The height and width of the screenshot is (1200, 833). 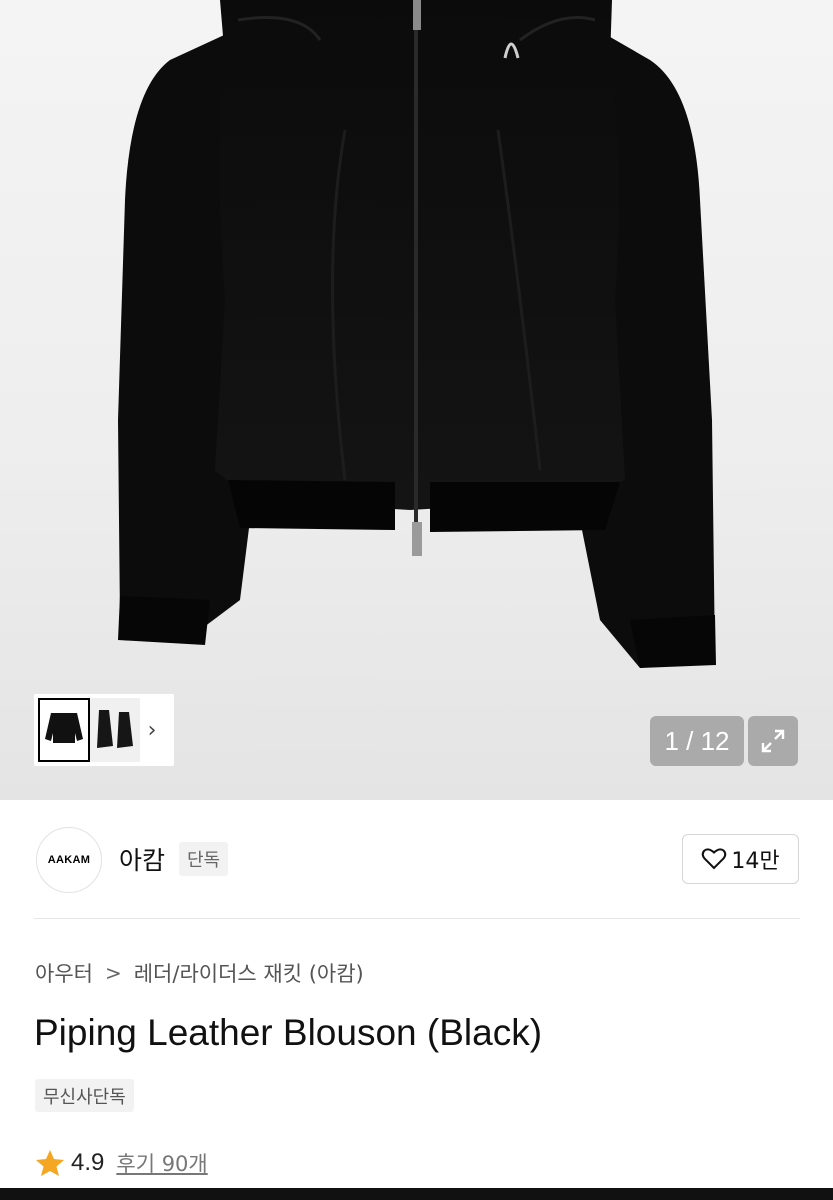 I want to click on rating-summary: 4.9 후기 90개, so click(x=121, y=1163).